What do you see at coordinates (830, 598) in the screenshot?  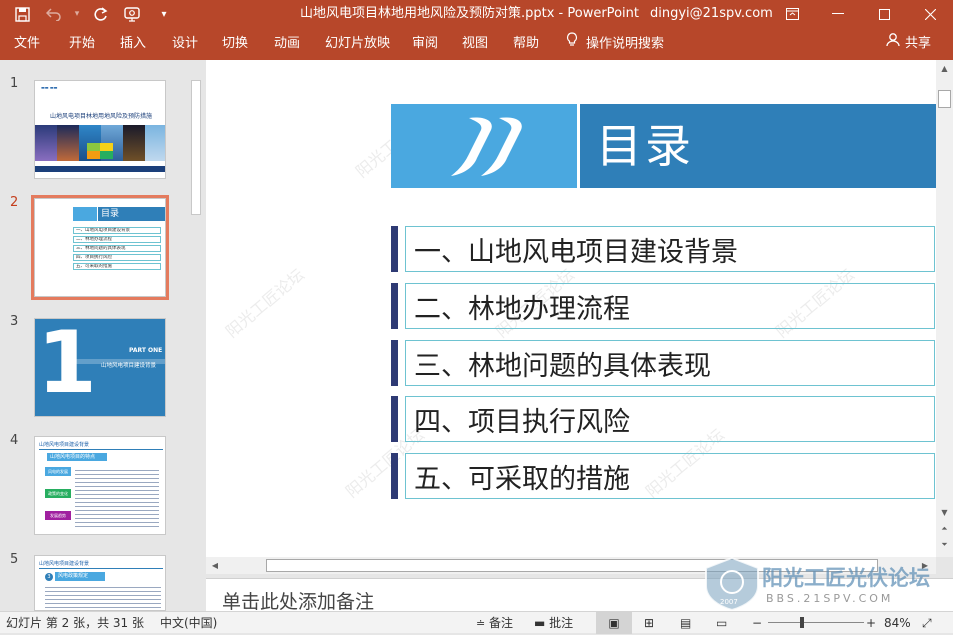 I see `forum-url: BBS.21SPV.COM` at bounding box center [830, 598].